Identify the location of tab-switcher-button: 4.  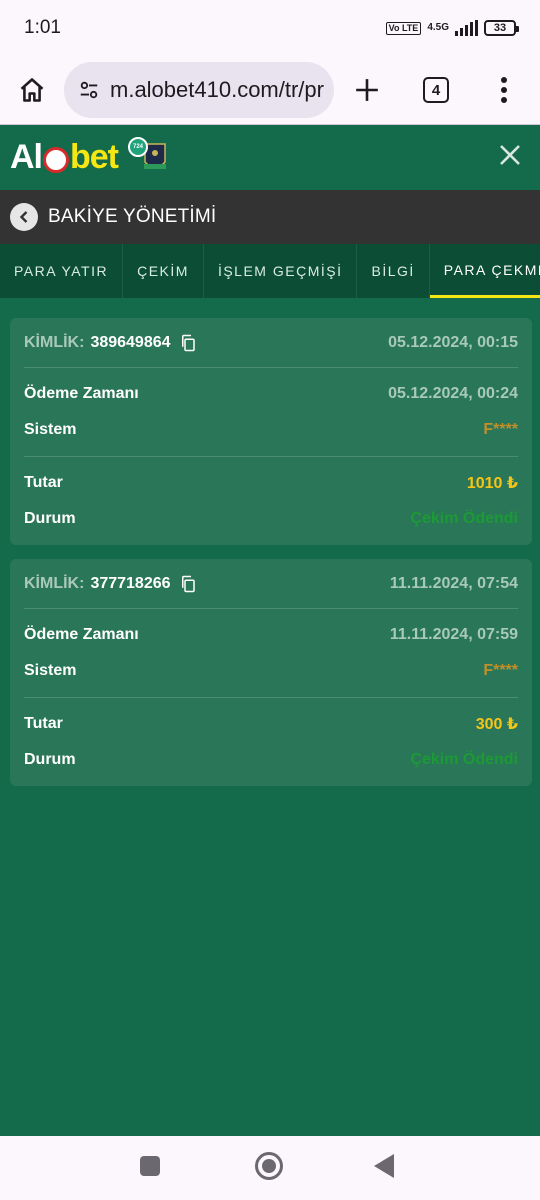
(436, 90).